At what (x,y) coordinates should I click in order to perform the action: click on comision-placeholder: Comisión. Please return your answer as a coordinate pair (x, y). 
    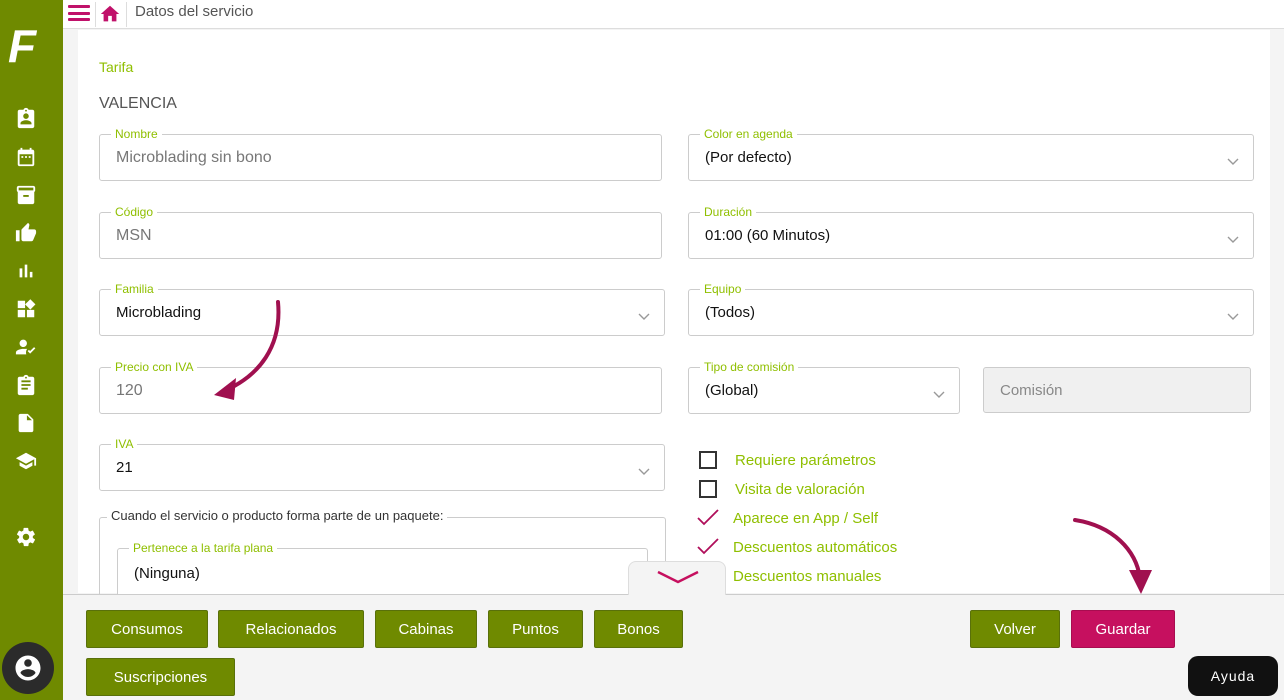
    Looking at the image, I should click on (1031, 390).